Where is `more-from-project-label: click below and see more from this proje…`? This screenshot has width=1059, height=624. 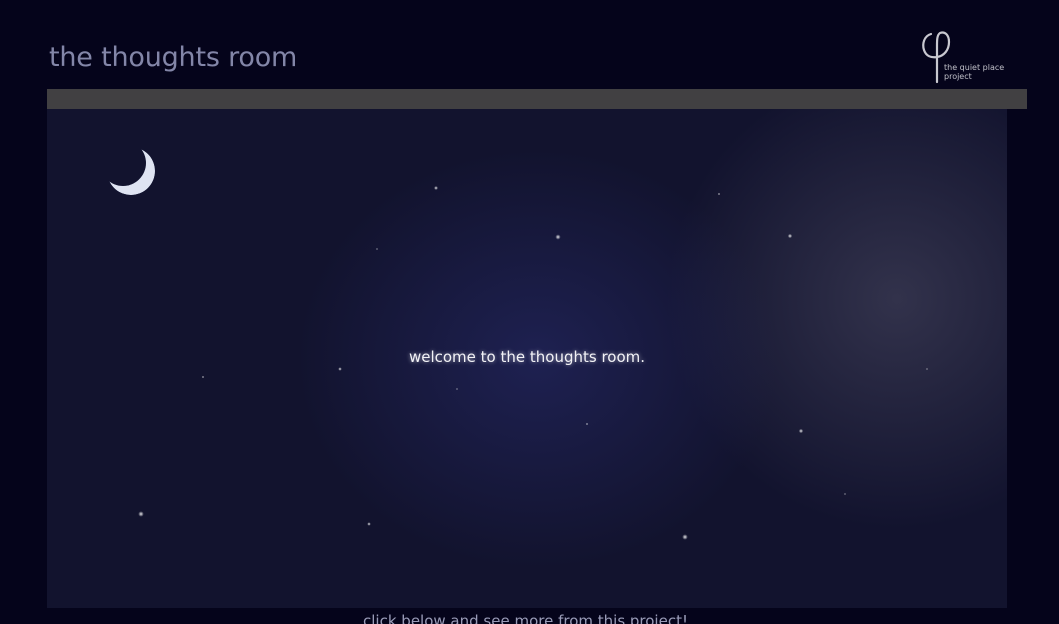
more-from-project-label: click below and see more from this proje… is located at coordinates (525, 618).